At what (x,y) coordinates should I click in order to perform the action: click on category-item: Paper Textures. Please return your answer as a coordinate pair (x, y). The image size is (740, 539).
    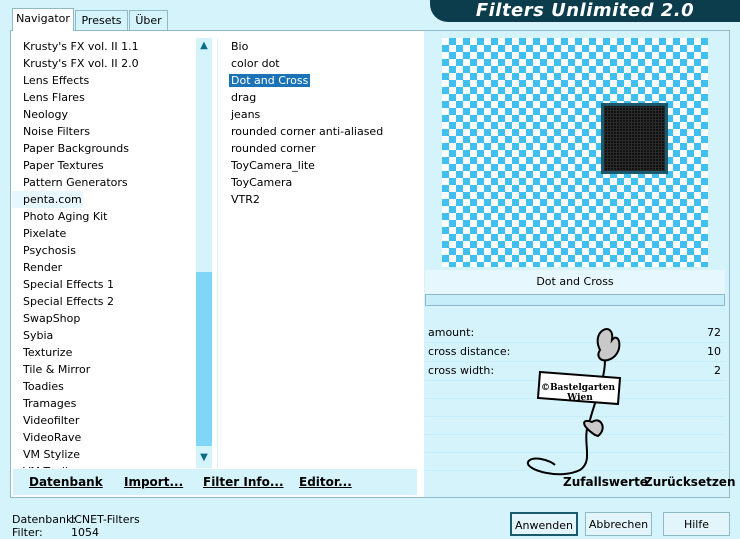
    Looking at the image, I should click on (102, 165).